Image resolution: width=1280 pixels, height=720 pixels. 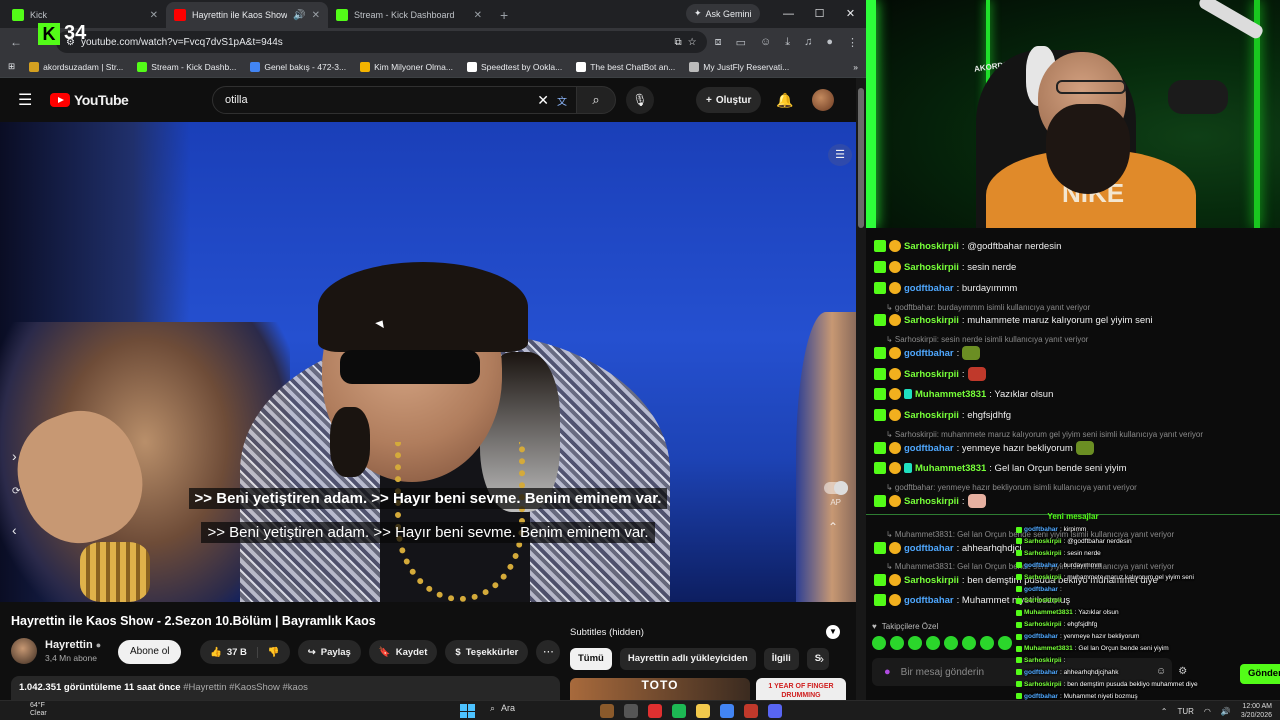 What do you see at coordinates (403, 652) in the screenshot?
I see `save-button: 🔖 Kaydet` at bounding box center [403, 652].